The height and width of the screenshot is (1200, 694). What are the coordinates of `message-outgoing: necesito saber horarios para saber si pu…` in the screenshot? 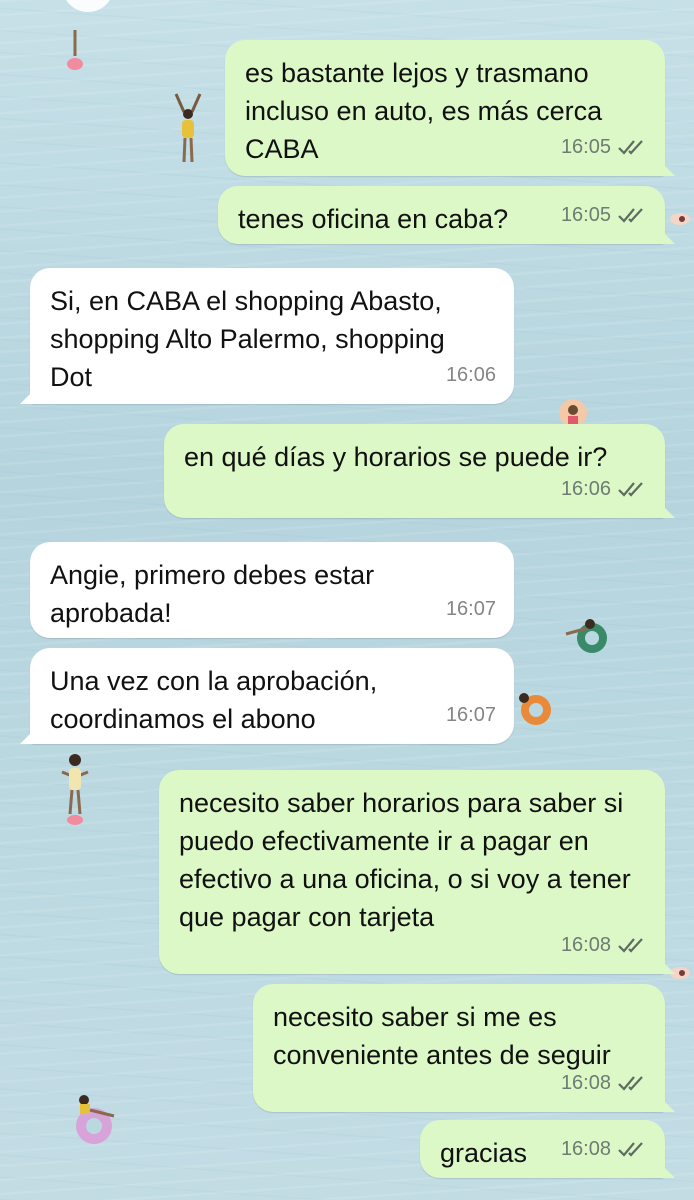 It's located at (417, 872).